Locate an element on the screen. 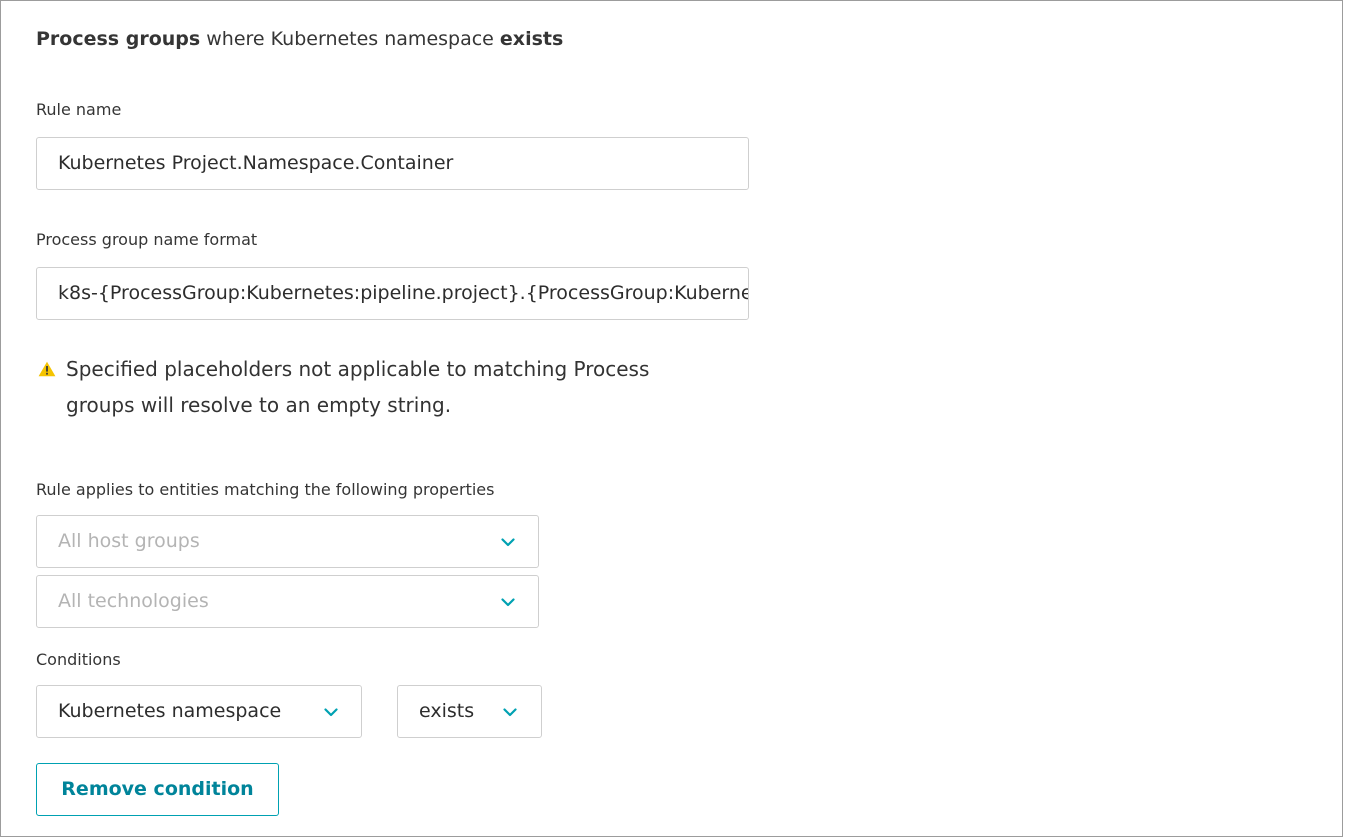 Image resolution: width=1345 pixels, height=839 pixels. conditions-label: Conditions is located at coordinates (78, 659).